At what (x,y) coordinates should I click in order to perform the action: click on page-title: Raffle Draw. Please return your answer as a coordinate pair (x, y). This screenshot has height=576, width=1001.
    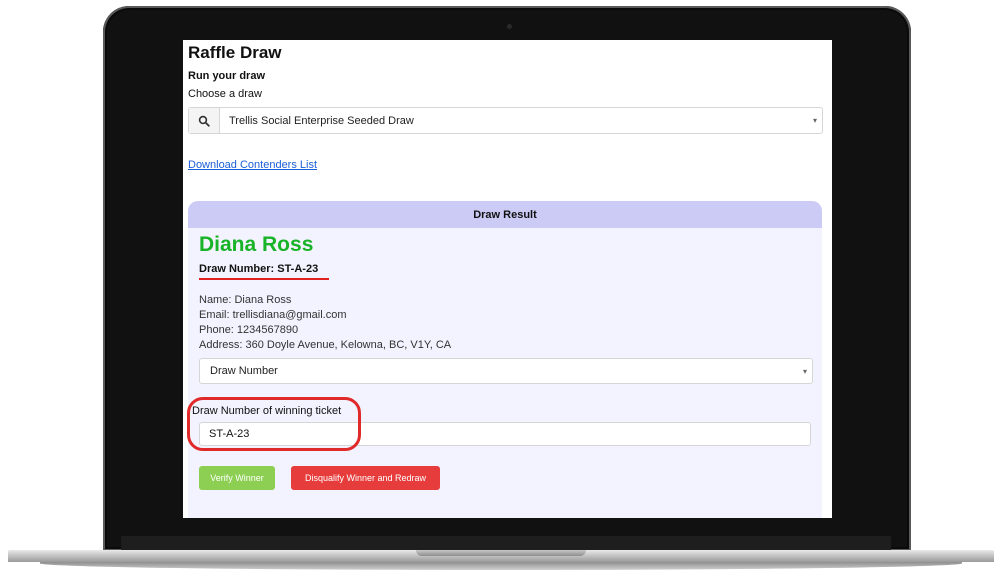
    Looking at the image, I should click on (235, 52).